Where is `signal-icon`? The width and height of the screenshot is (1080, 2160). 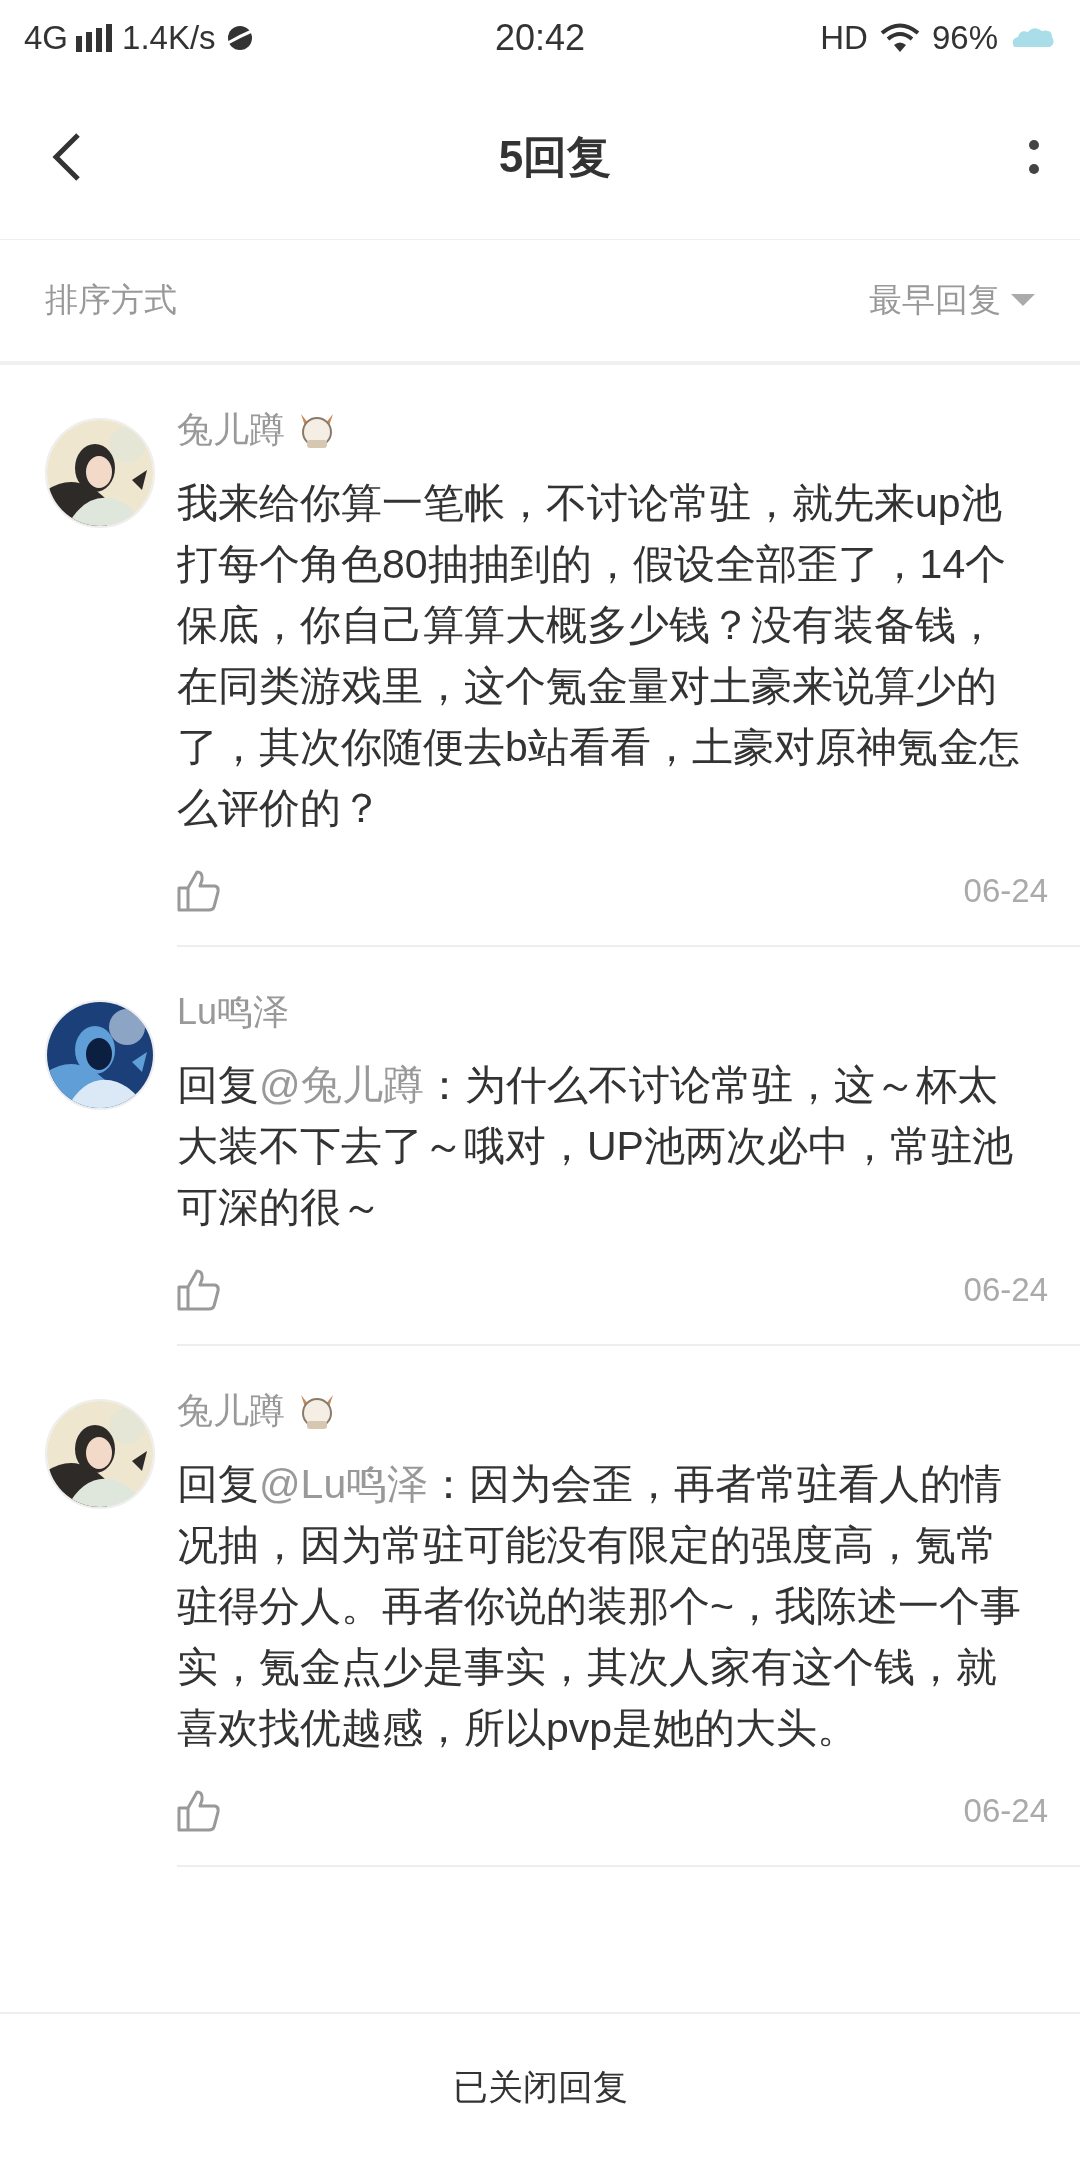 signal-icon is located at coordinates (95, 37).